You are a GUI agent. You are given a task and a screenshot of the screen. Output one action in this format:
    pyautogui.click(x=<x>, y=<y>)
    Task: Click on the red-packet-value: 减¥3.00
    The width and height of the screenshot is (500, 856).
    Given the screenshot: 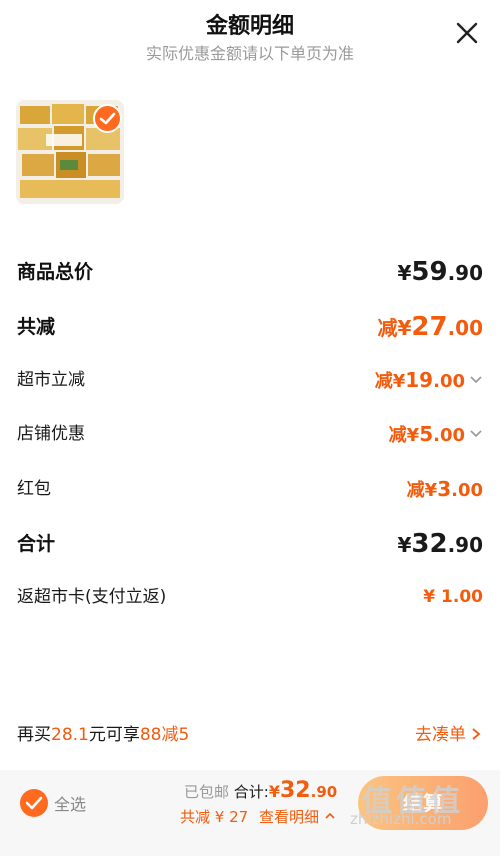 What is the action you would take?
    pyautogui.click(x=444, y=489)
    